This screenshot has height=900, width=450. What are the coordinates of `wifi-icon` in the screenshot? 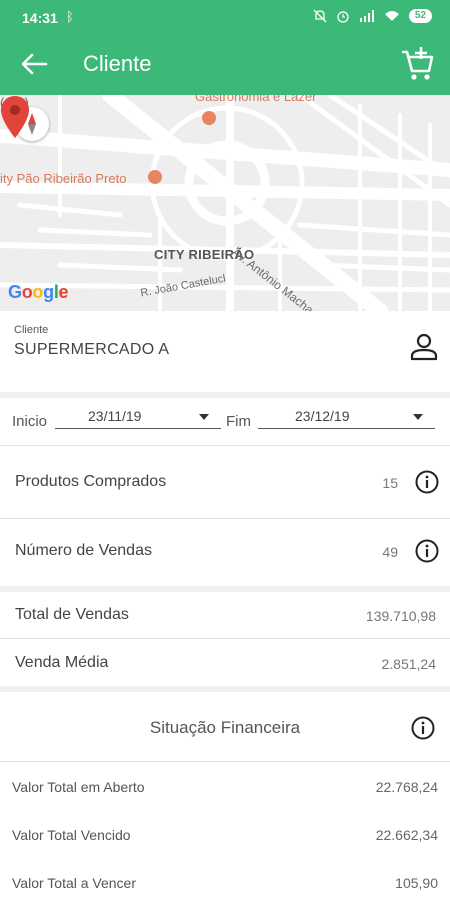 It's located at (391, 16).